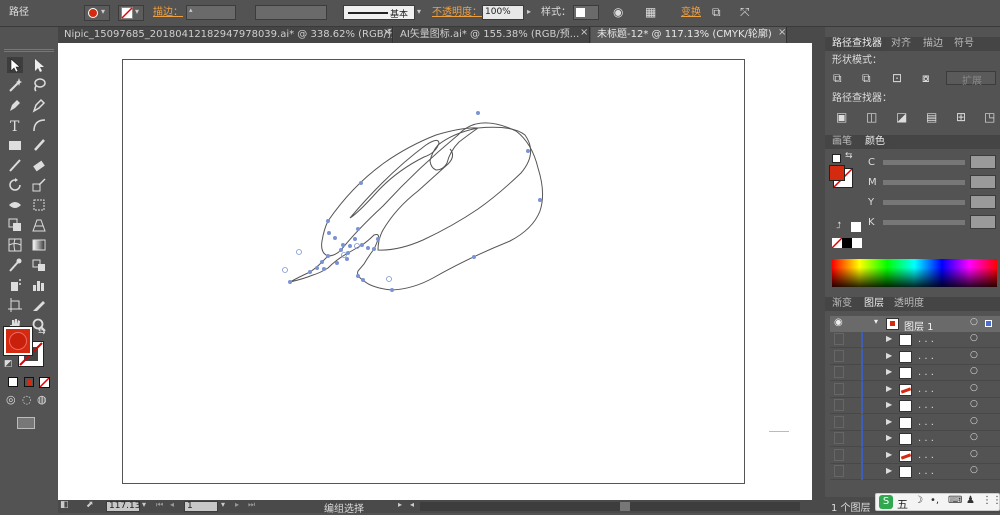  I want to click on tail-path, so click(325, 238).